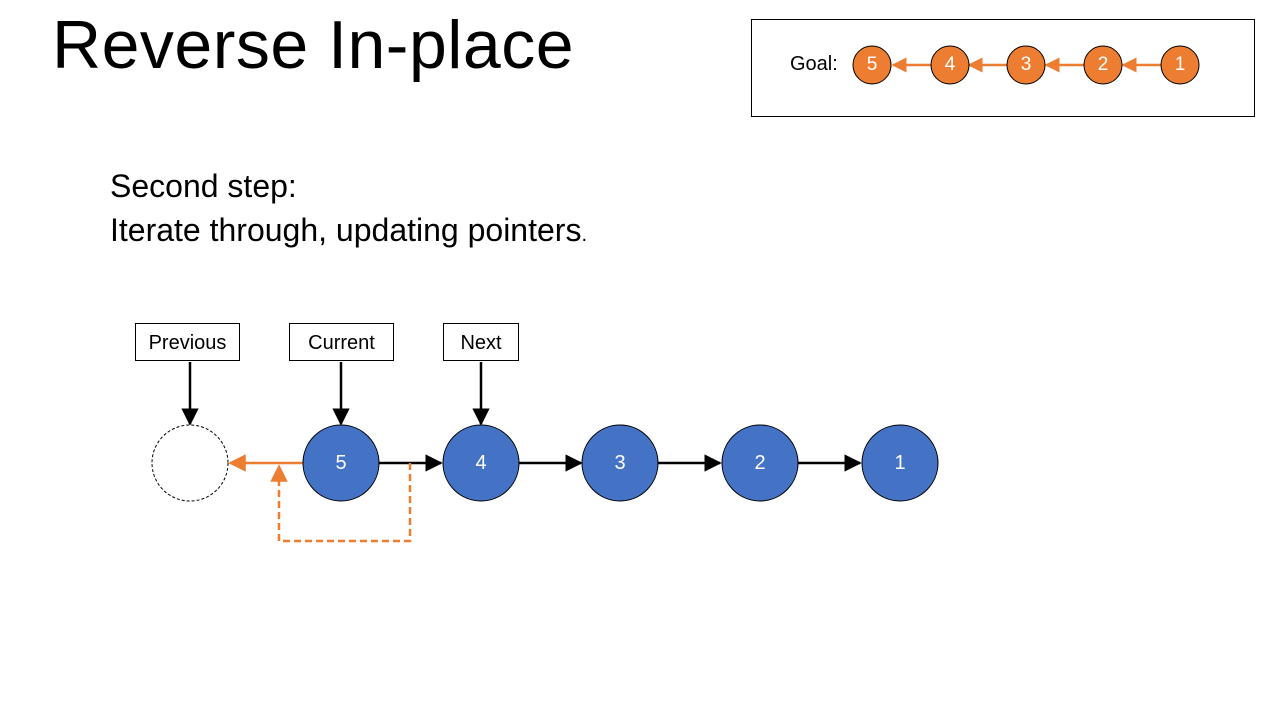 Image resolution: width=1280 pixels, height=720 pixels. What do you see at coordinates (203, 186) in the screenshot?
I see `instruction-line-1: Second step:` at bounding box center [203, 186].